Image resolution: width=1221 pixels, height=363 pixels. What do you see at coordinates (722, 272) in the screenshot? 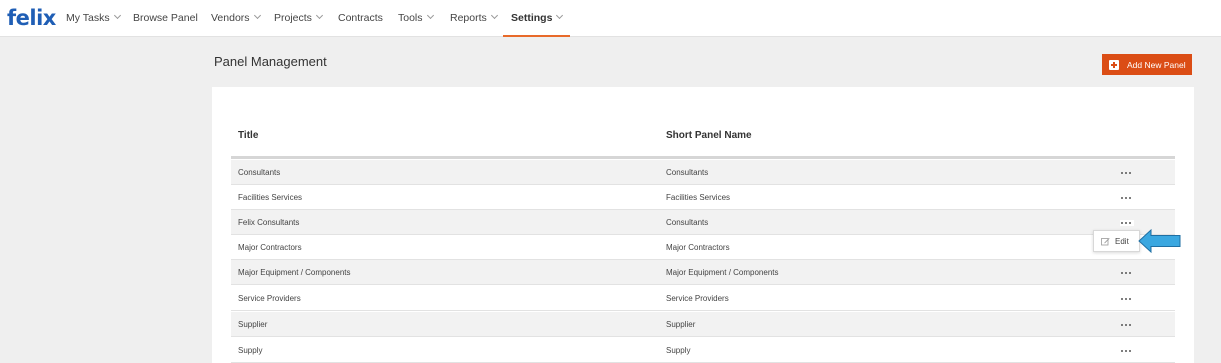
I see `row-short-name: Major Equipment / Components` at bounding box center [722, 272].